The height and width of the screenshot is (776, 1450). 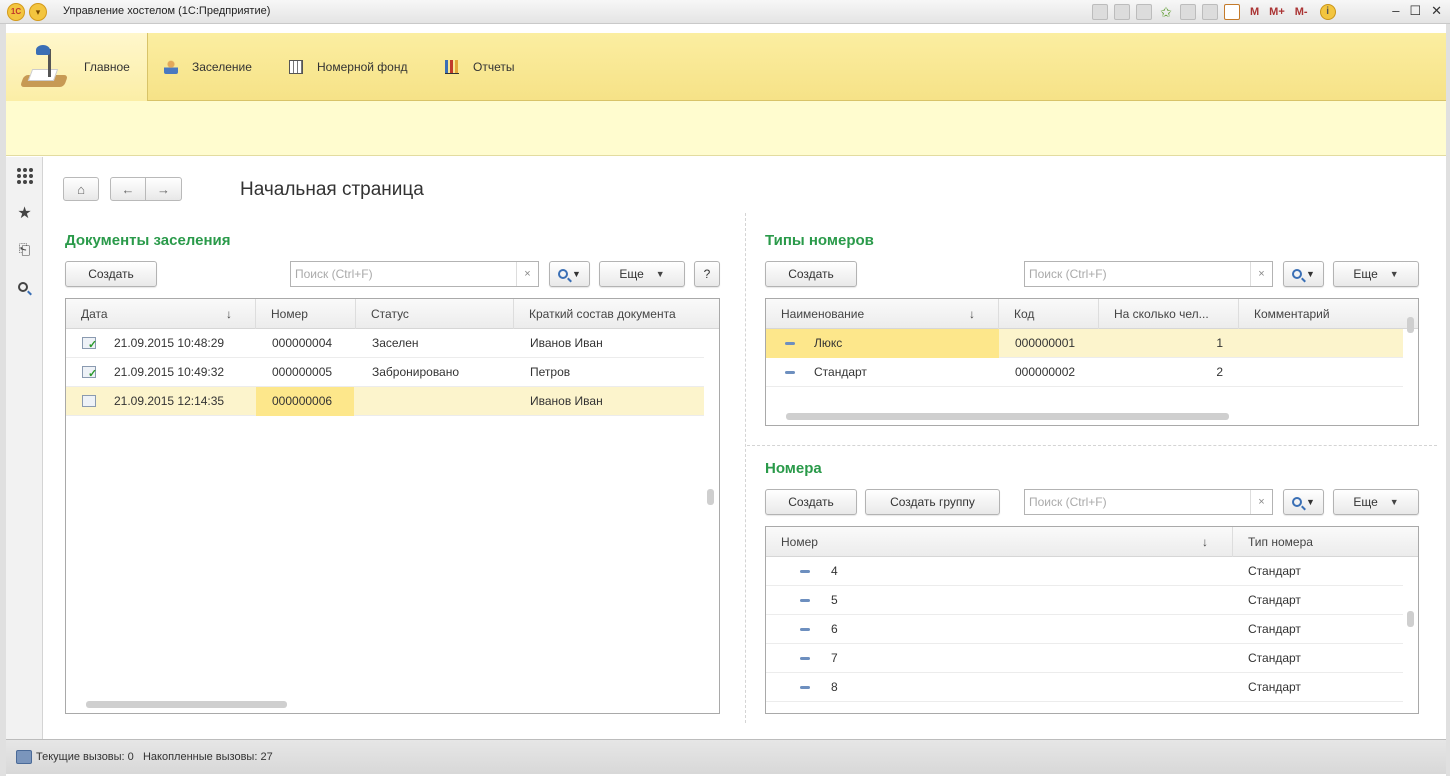 What do you see at coordinates (999, 542) in the screenshot?
I see `rooms-col-number: Номер` at bounding box center [999, 542].